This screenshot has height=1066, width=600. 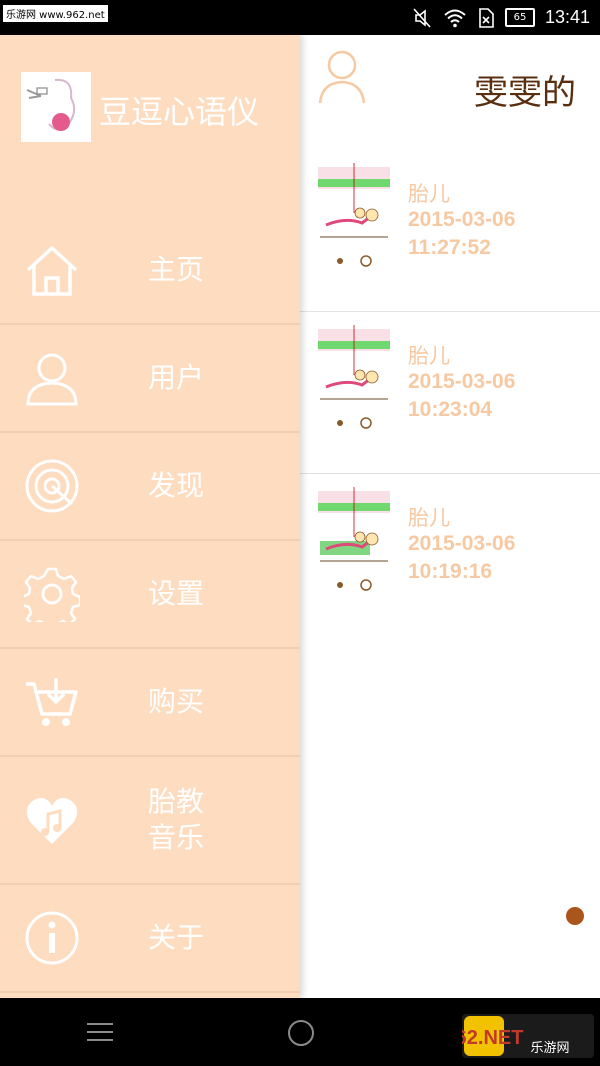 I want to click on no-sim-icon, so click(x=486, y=17).